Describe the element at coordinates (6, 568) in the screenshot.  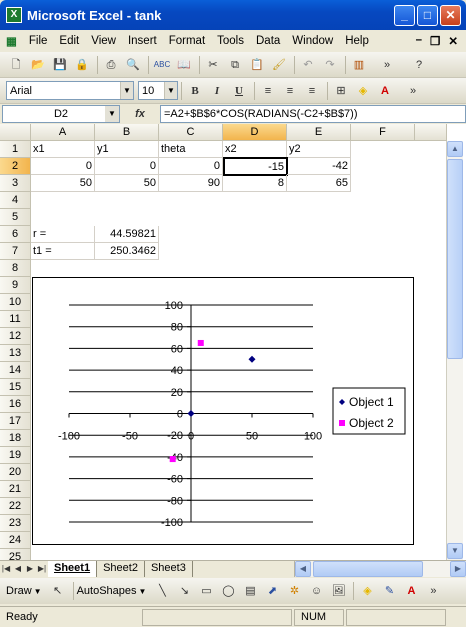
I see `first-sheet-icon: |◀` at that location.